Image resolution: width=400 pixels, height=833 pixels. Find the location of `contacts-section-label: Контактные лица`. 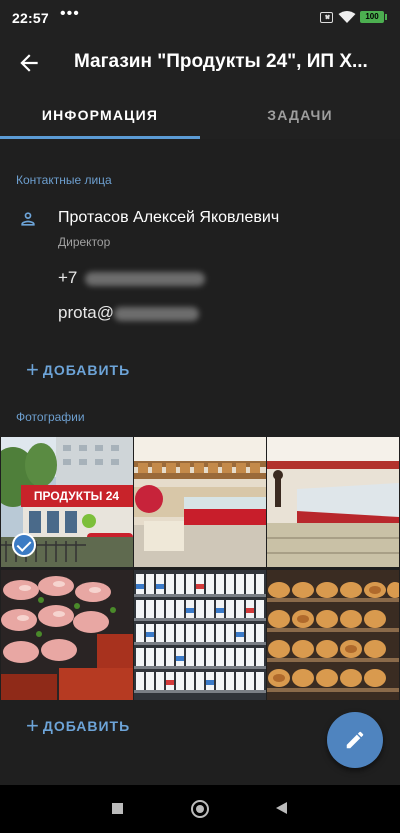

contacts-section-label: Контактные лица is located at coordinates (64, 180).